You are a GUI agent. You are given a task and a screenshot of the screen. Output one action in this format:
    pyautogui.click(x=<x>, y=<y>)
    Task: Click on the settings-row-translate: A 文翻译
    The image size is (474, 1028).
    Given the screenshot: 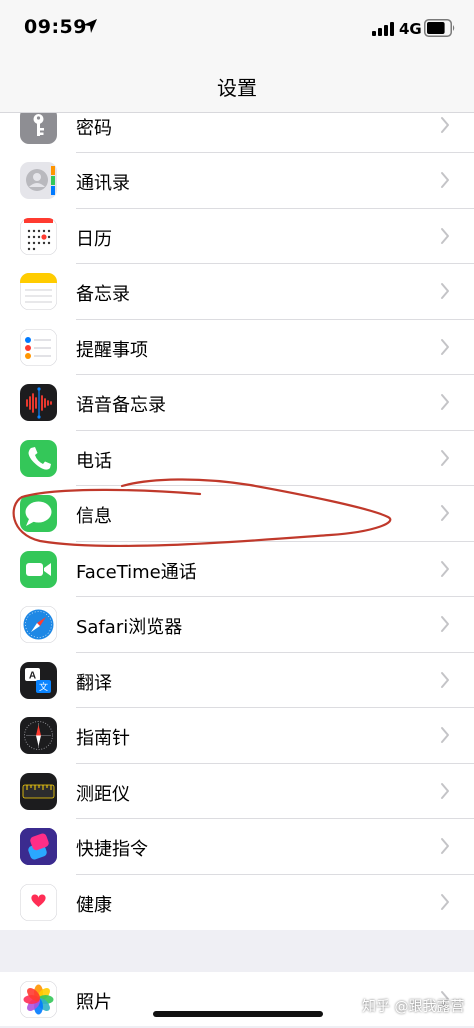 What is the action you would take?
    pyautogui.click(x=237, y=680)
    